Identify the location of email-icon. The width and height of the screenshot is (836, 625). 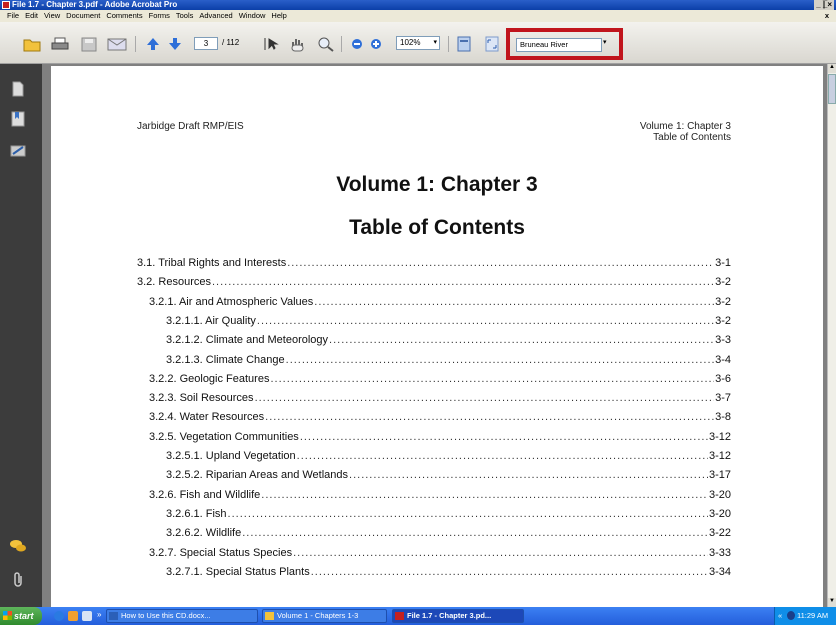
(117, 44).